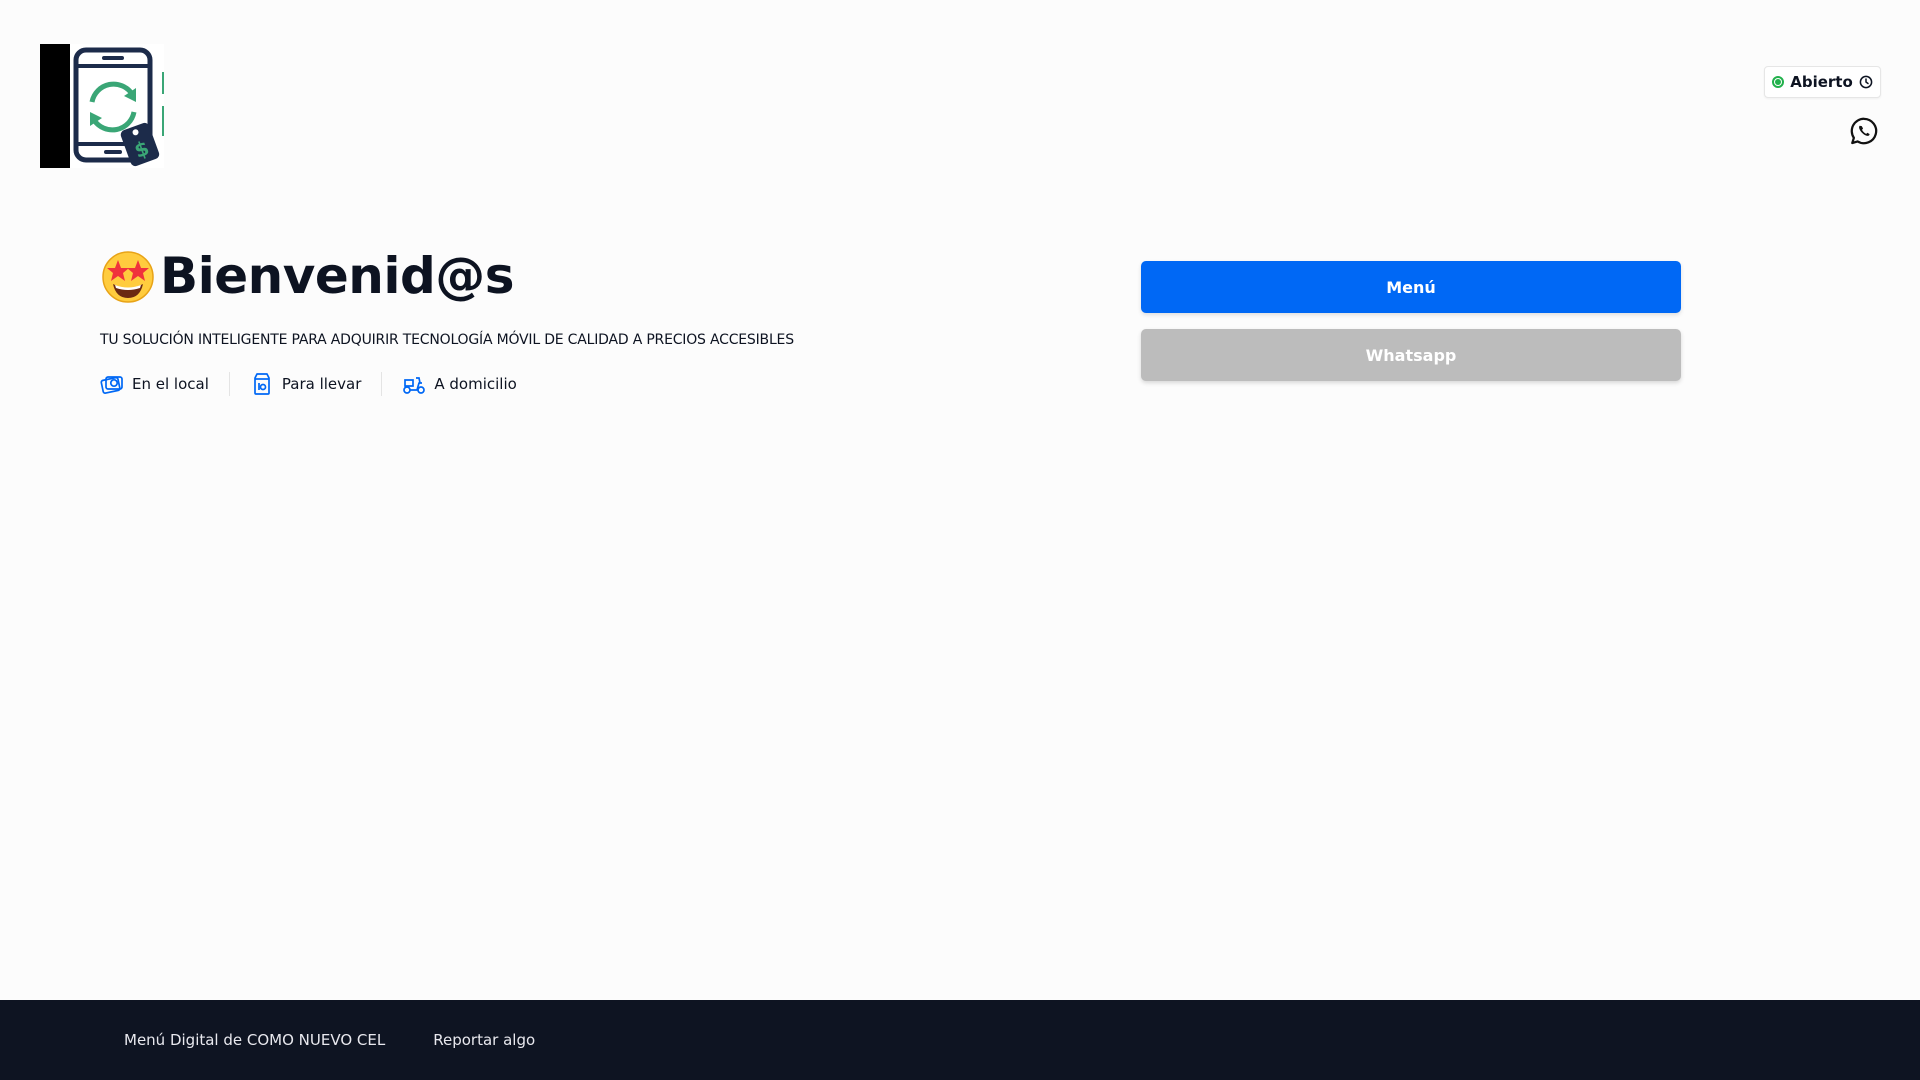 This screenshot has height=1080, width=1920. What do you see at coordinates (321, 384) in the screenshot?
I see `service-label: Para llevar` at bounding box center [321, 384].